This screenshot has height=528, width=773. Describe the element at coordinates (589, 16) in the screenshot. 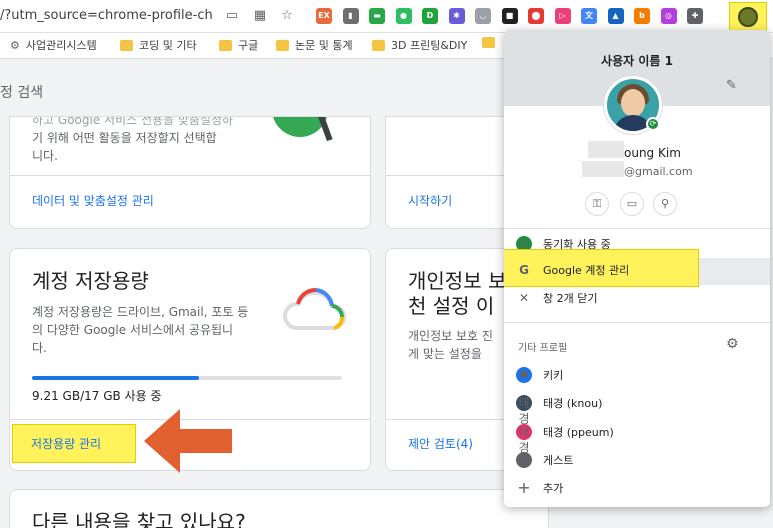

I see `translate-icon: 文` at that location.